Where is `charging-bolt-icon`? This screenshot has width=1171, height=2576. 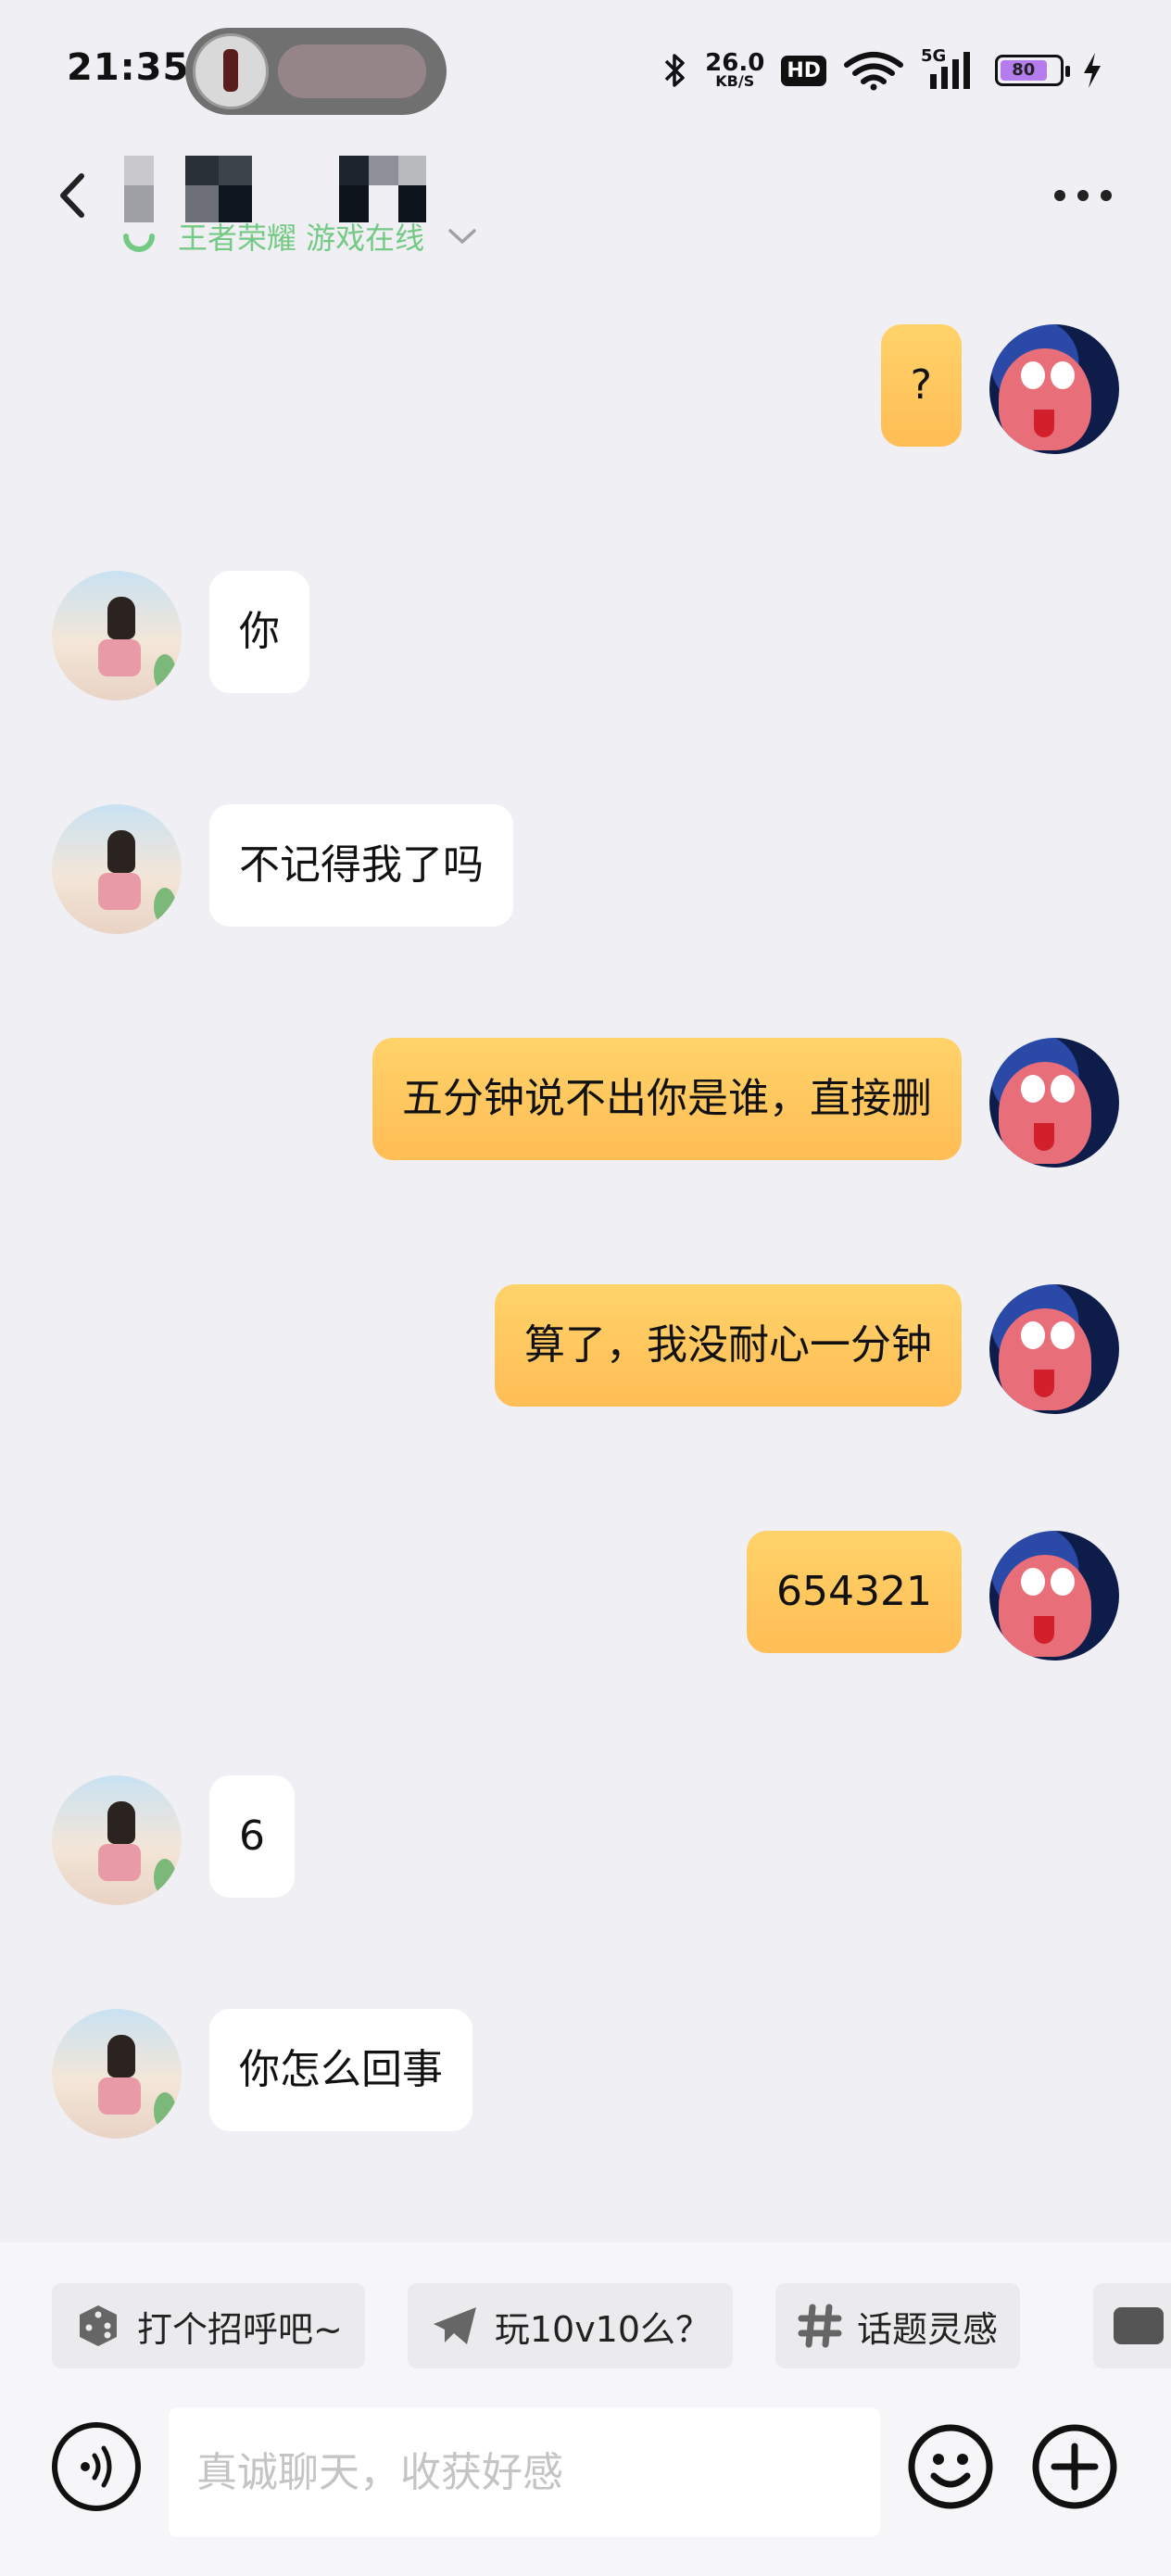
charging-bolt-icon is located at coordinates (1093, 70).